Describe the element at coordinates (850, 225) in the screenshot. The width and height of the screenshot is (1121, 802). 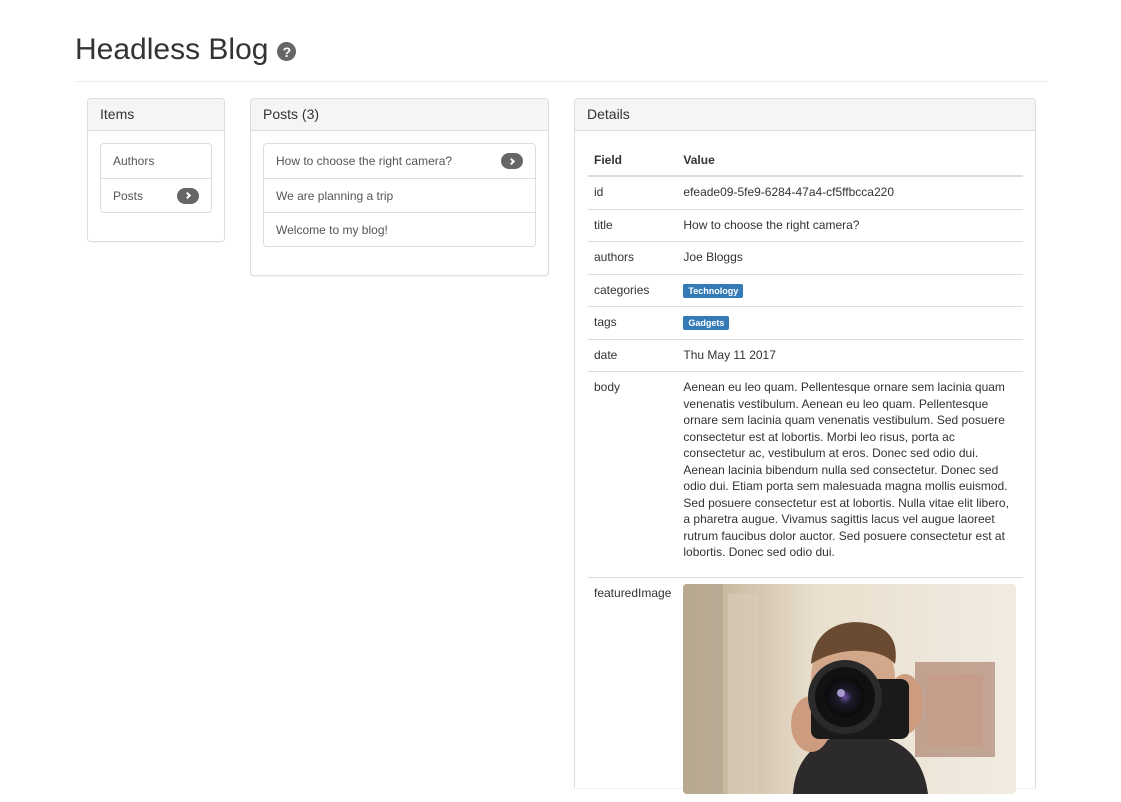
I see `field-value: How to choose the right camera?` at that location.